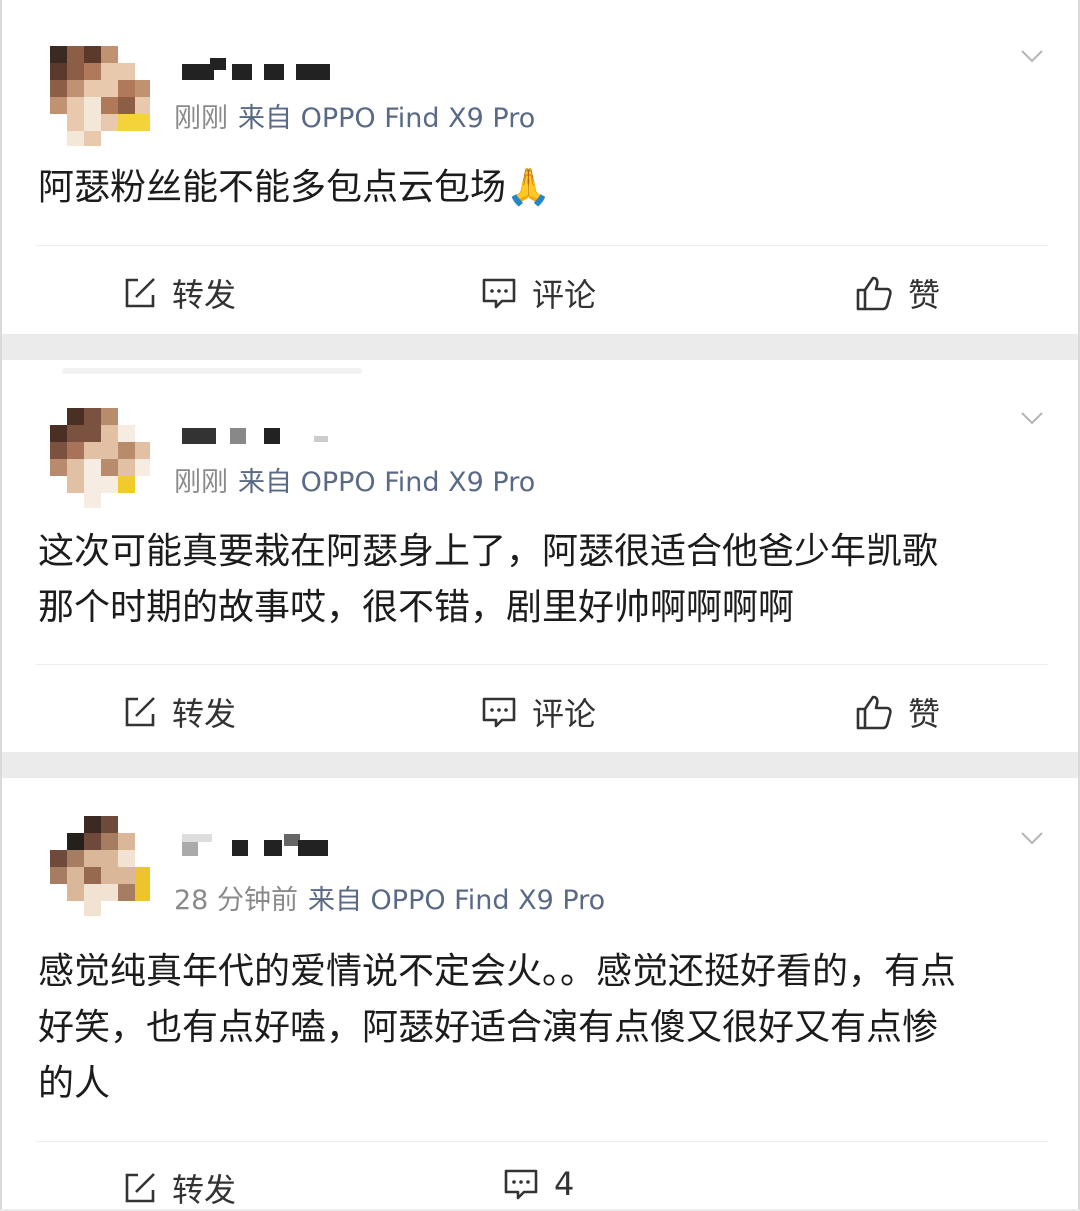  What do you see at coordinates (538, 1184) in the screenshot?
I see `comment-button: 4` at bounding box center [538, 1184].